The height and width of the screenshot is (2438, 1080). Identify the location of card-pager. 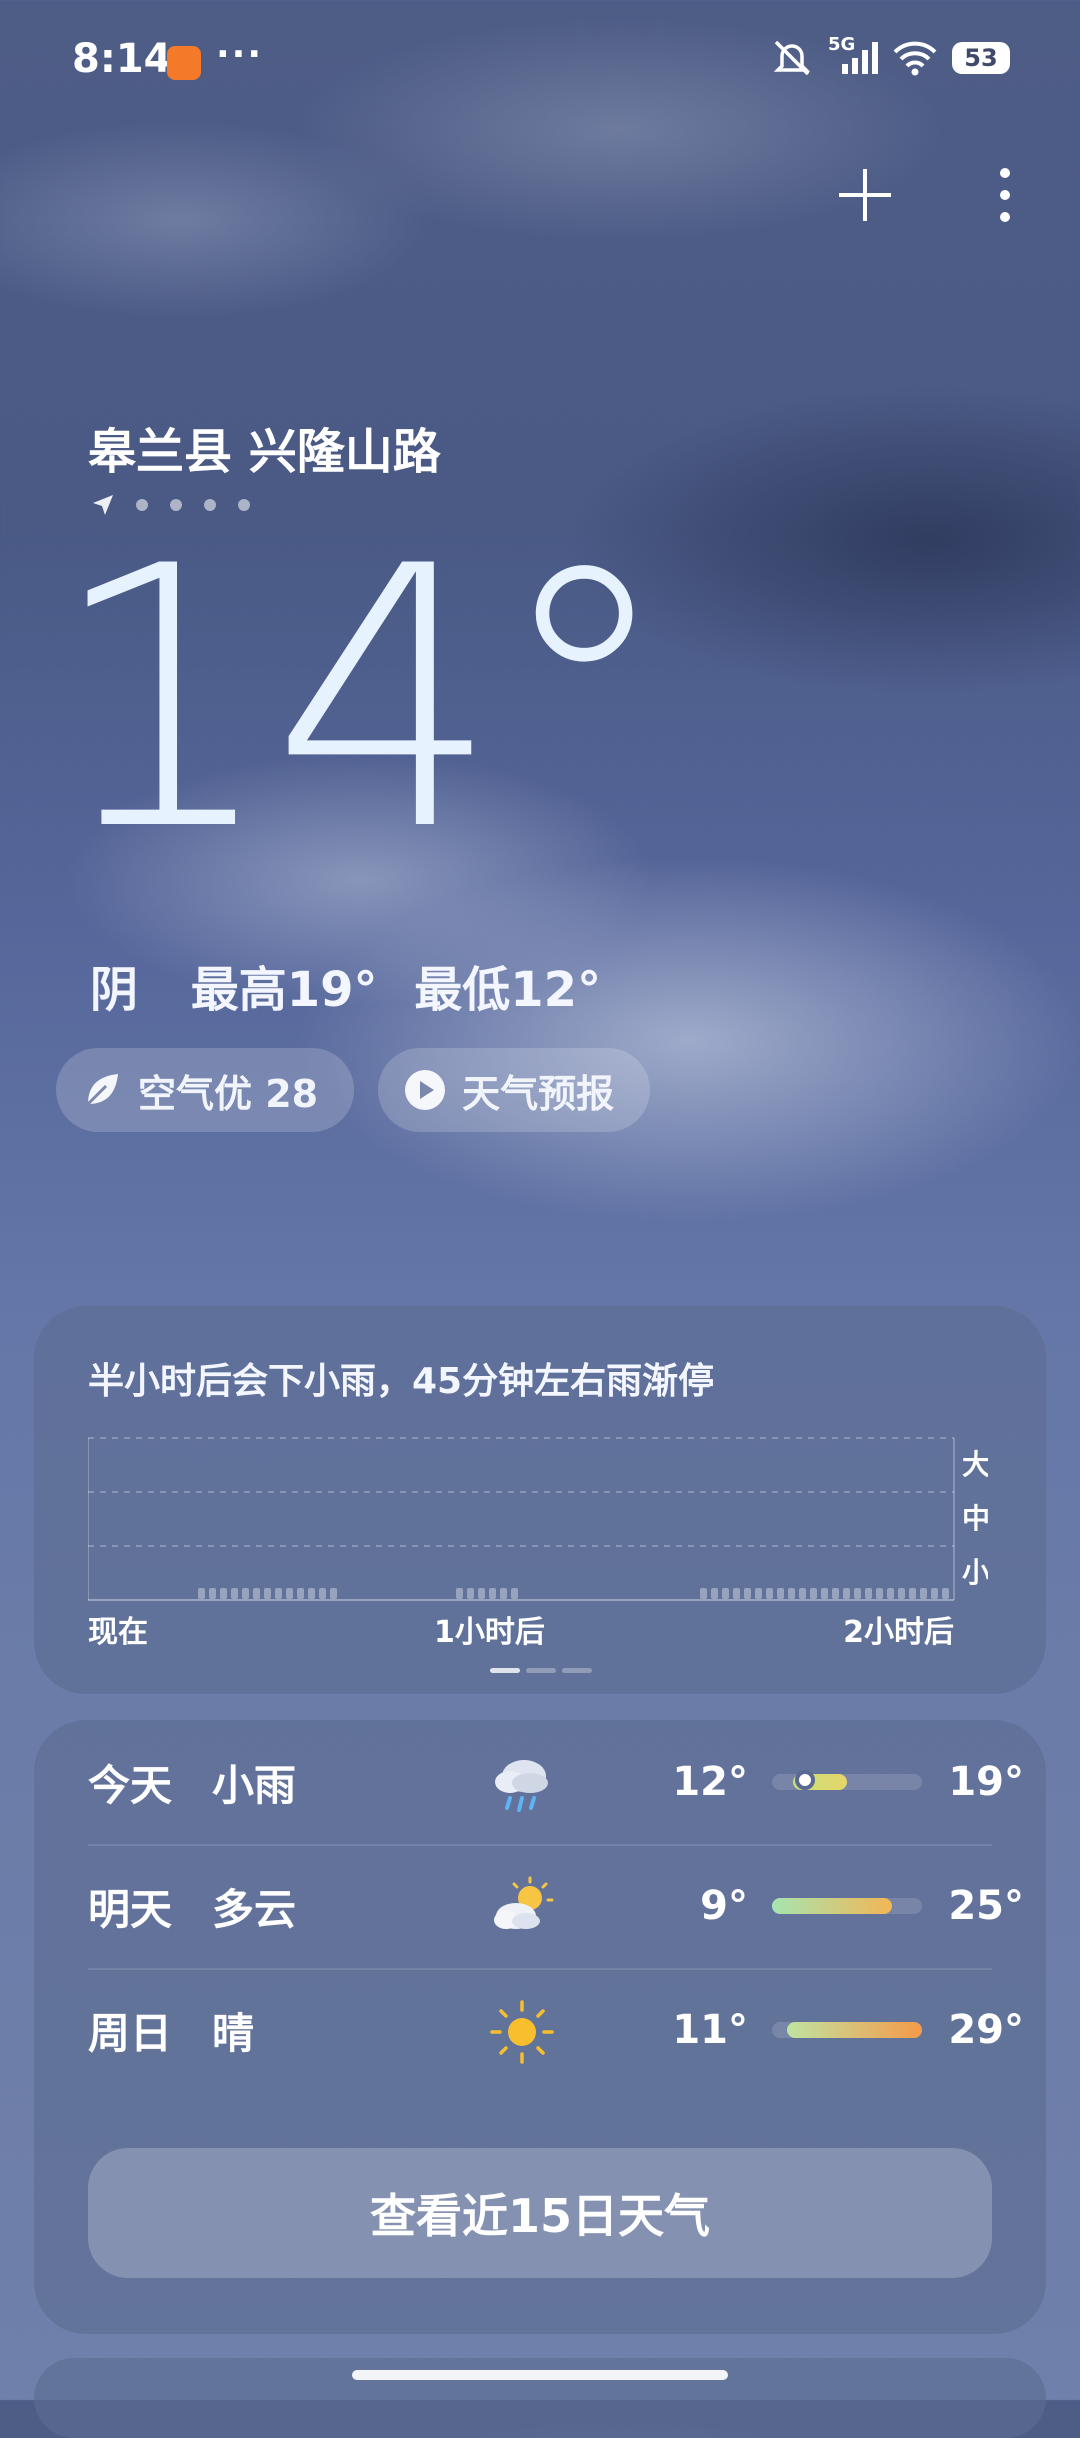
(541, 1670).